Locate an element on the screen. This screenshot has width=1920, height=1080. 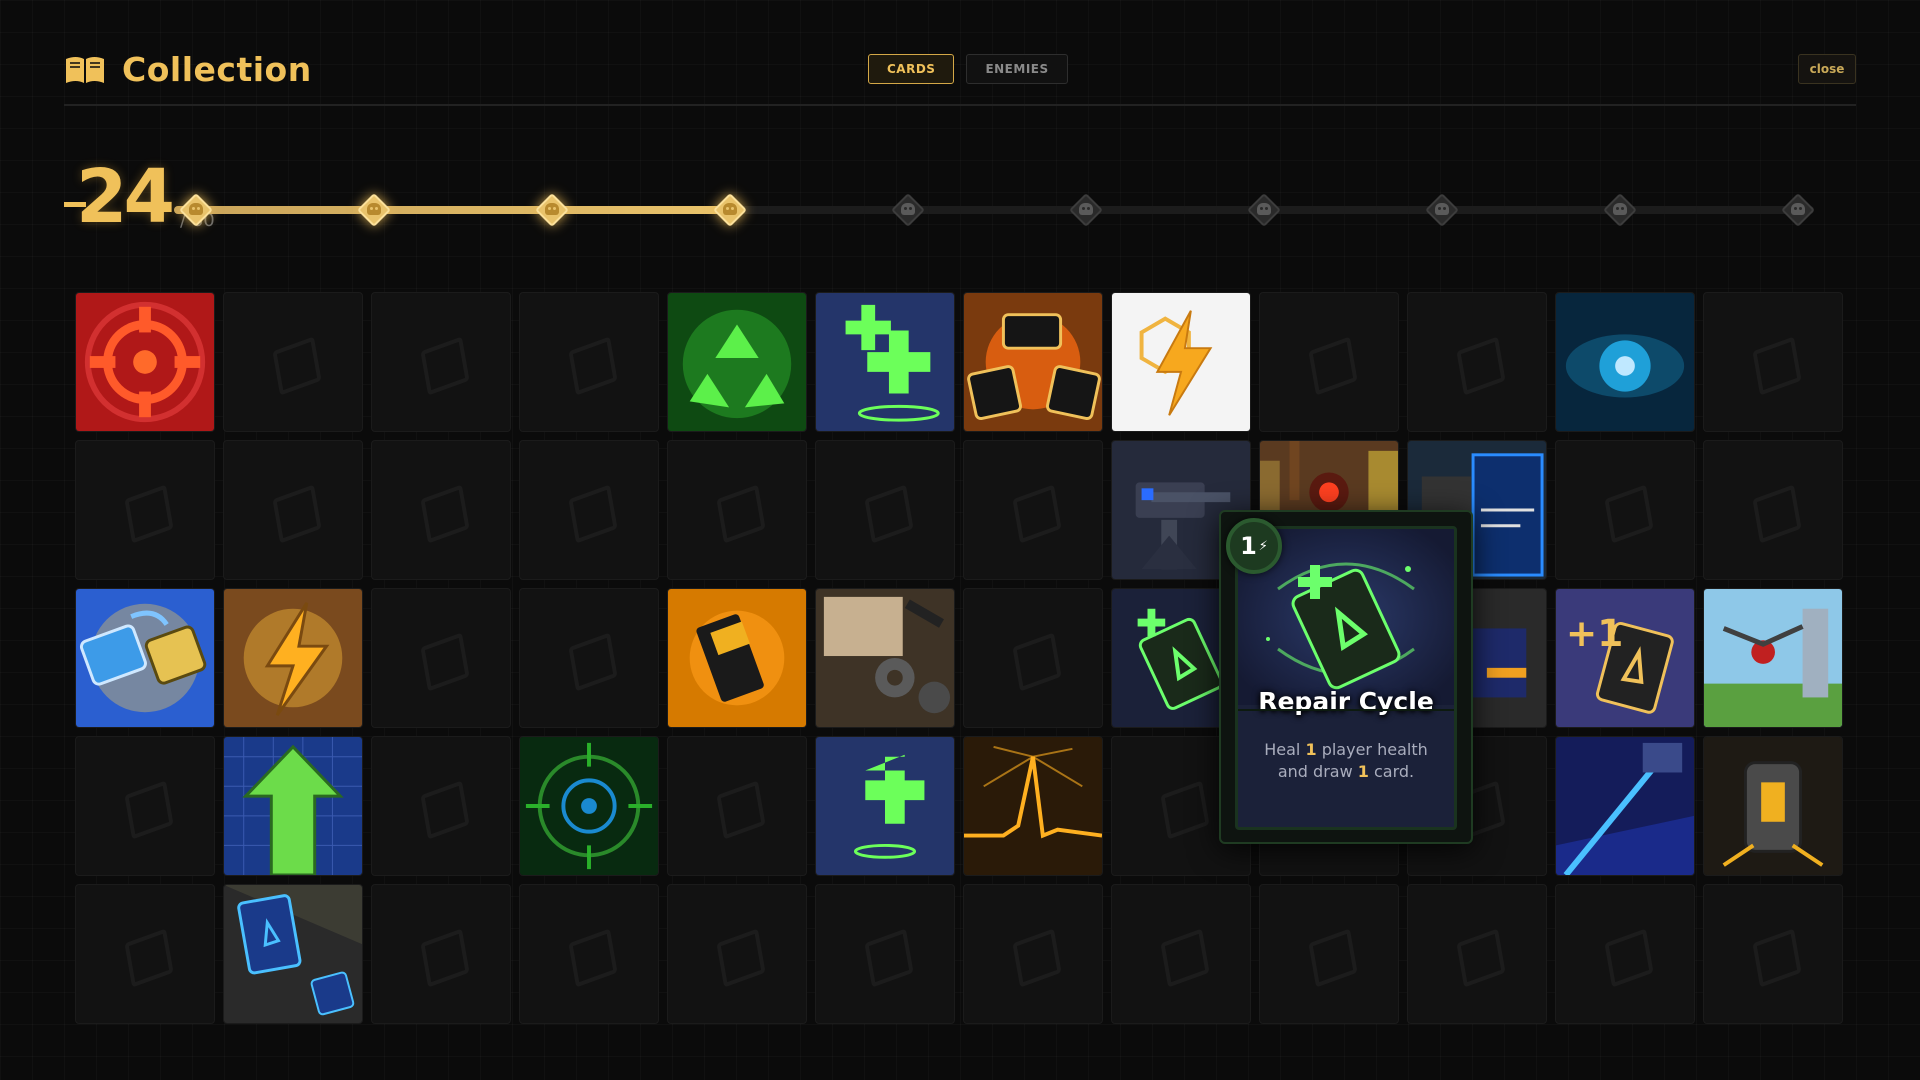
workshop-tools-icon is located at coordinates (885, 658).